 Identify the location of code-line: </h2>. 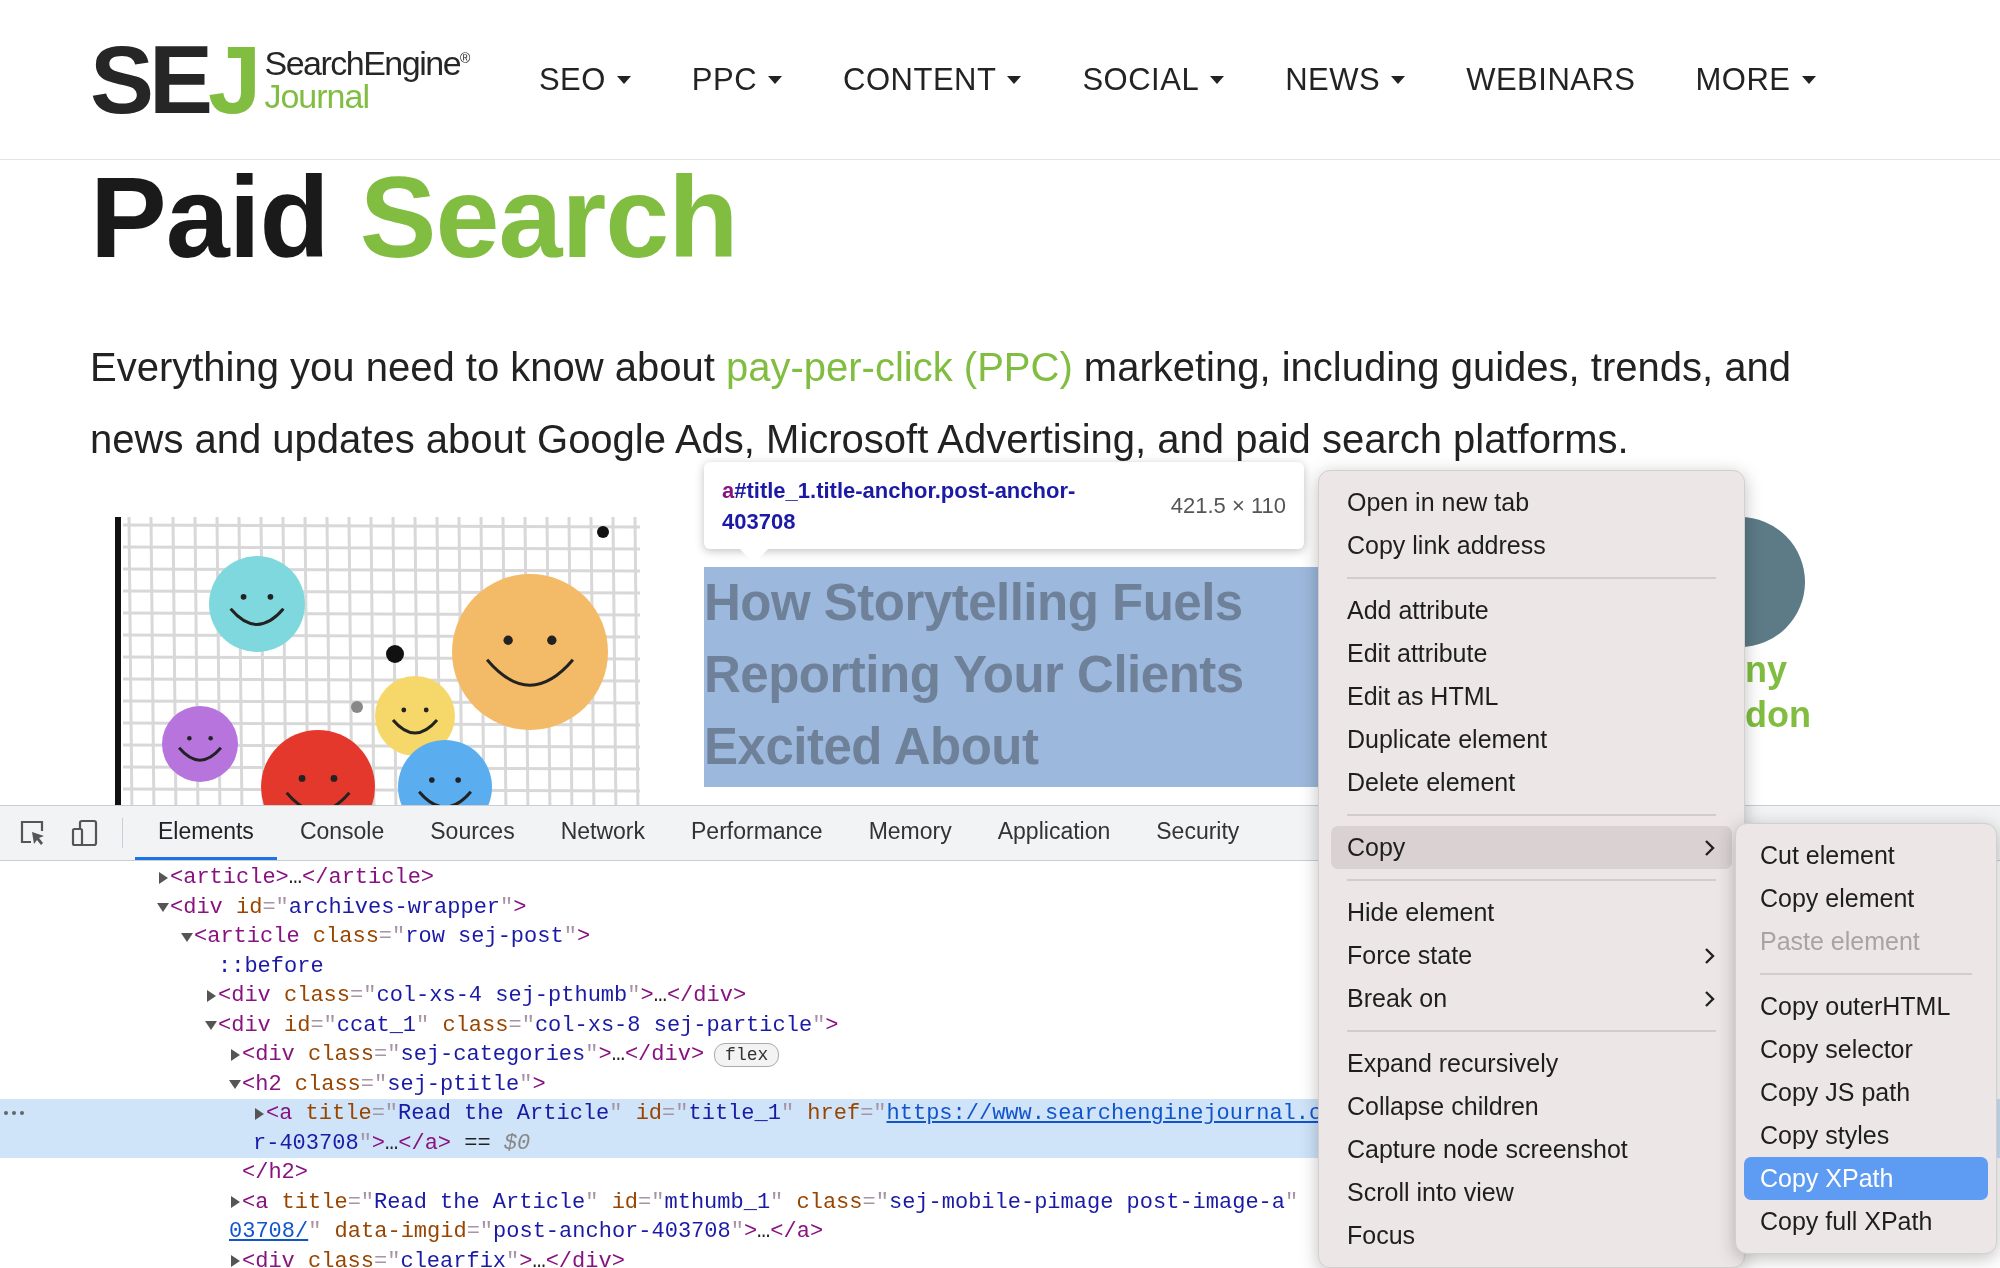
(275, 1173).